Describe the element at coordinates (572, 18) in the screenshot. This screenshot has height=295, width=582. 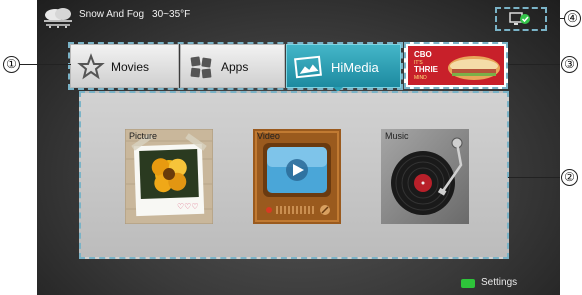
I see `callout-4: ④` at that location.